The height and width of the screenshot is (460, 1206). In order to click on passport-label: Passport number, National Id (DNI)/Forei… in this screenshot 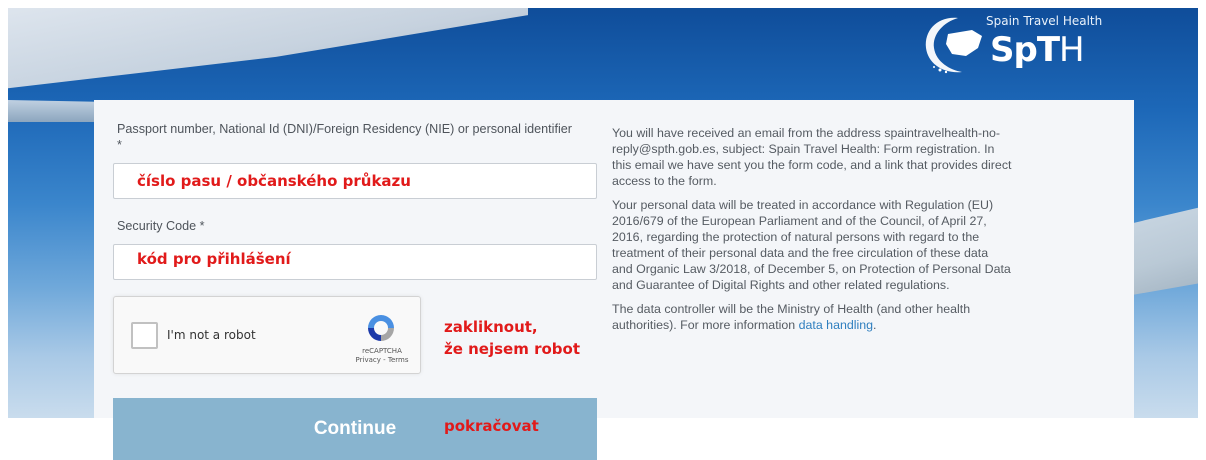, I will do `click(344, 137)`.